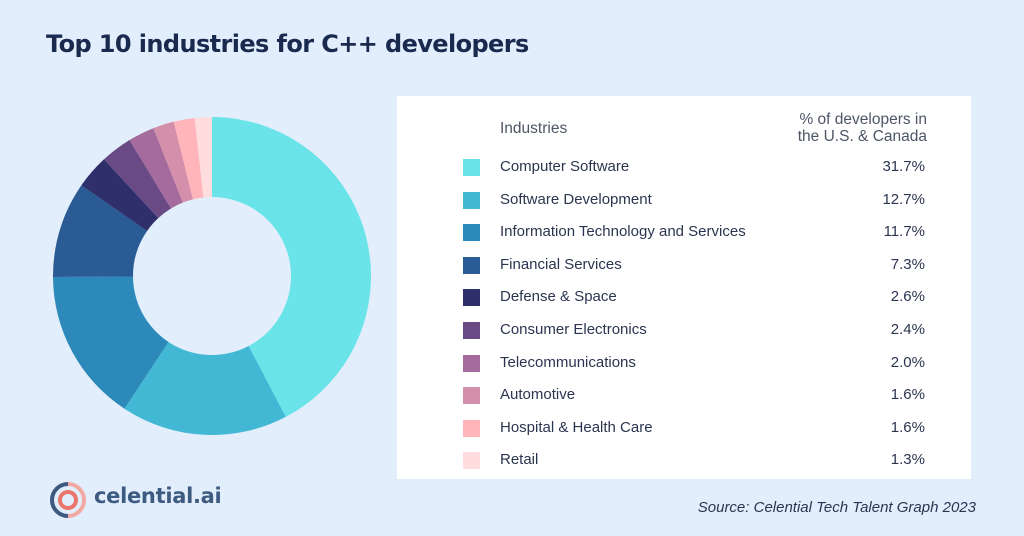 The width and height of the screenshot is (1024, 536). What do you see at coordinates (68, 500) in the screenshot?
I see `celential-logo-icon` at bounding box center [68, 500].